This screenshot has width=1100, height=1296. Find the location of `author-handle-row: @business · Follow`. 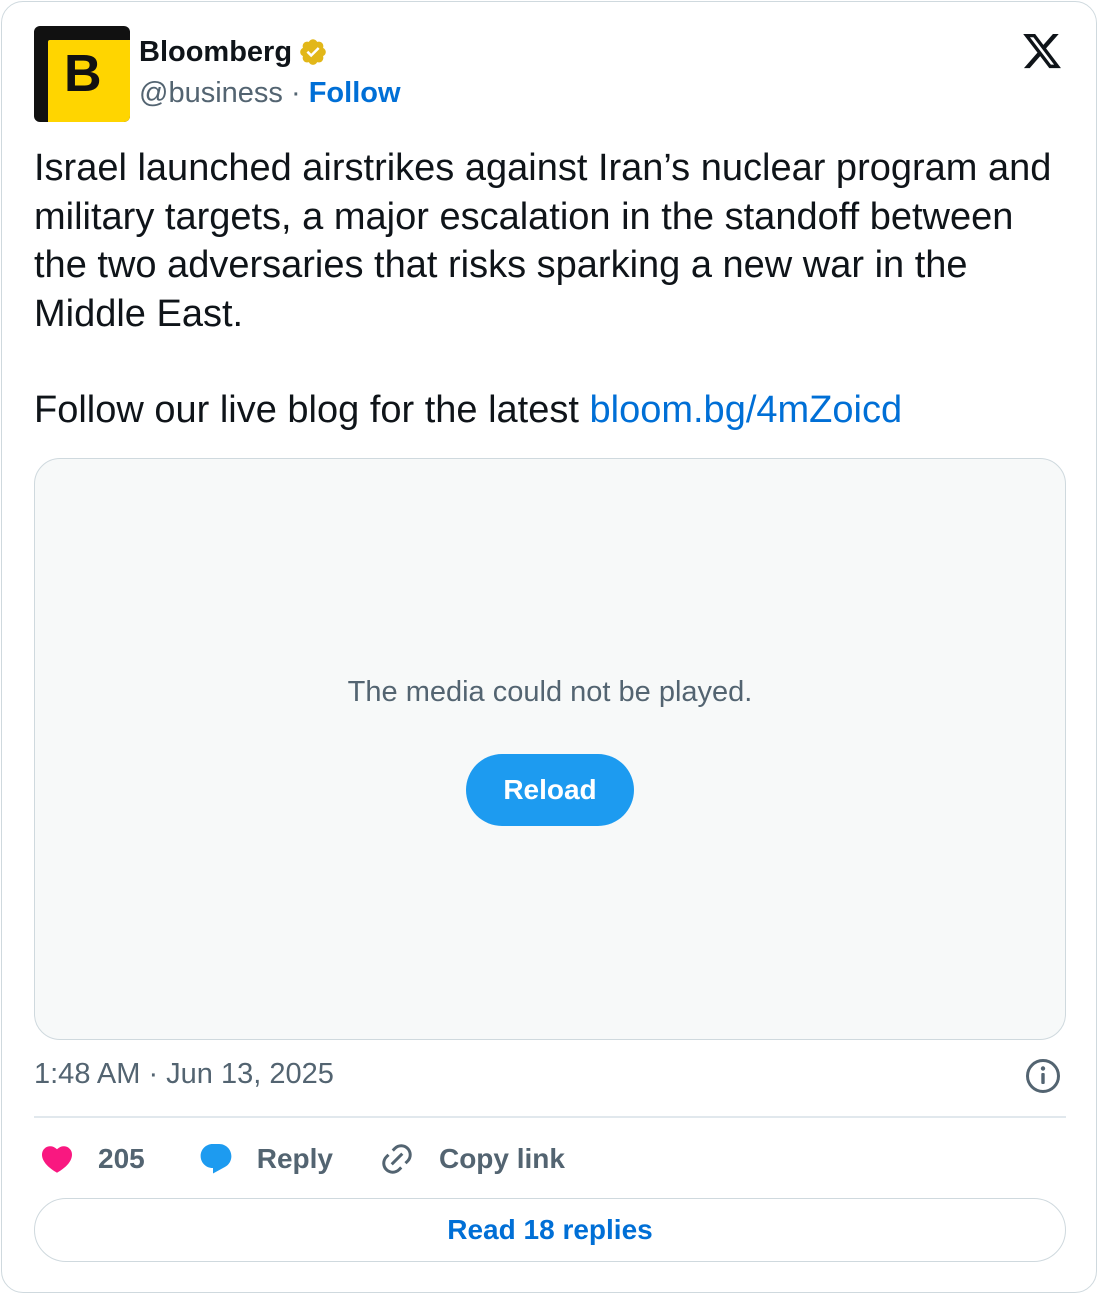

author-handle-row: @business · Follow is located at coordinates (270, 93).